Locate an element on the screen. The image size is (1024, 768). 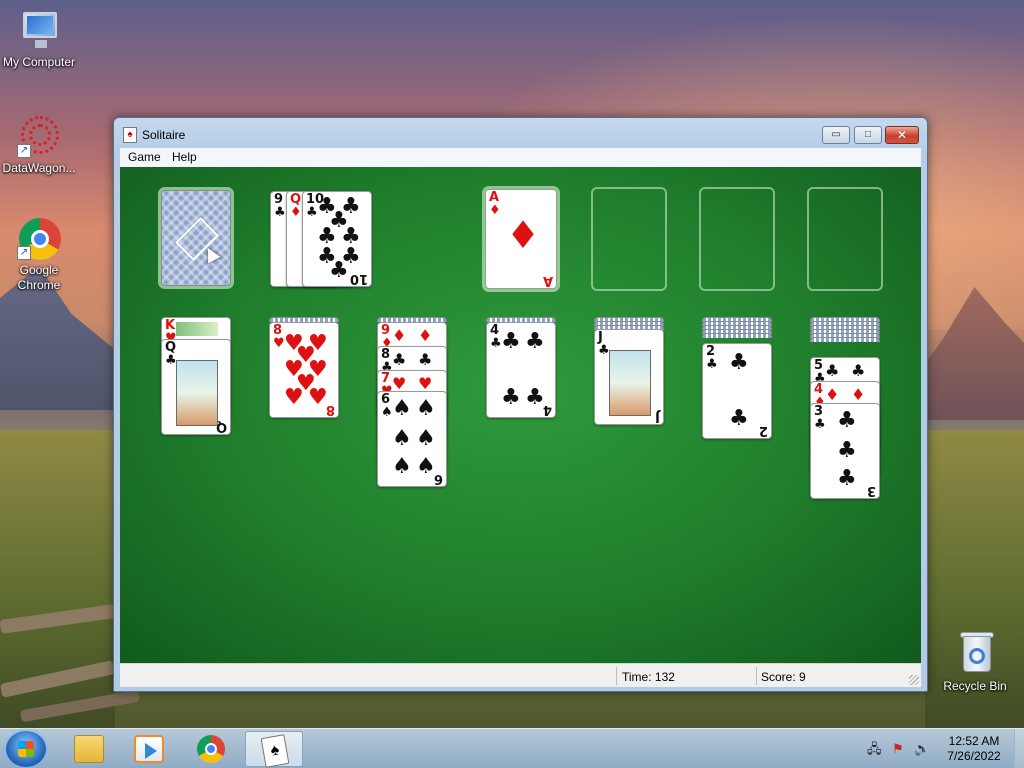
tableau-card: 4 ♣ ♣ ♣ ♣ ♣ 4 is located at coordinates (521, 370).